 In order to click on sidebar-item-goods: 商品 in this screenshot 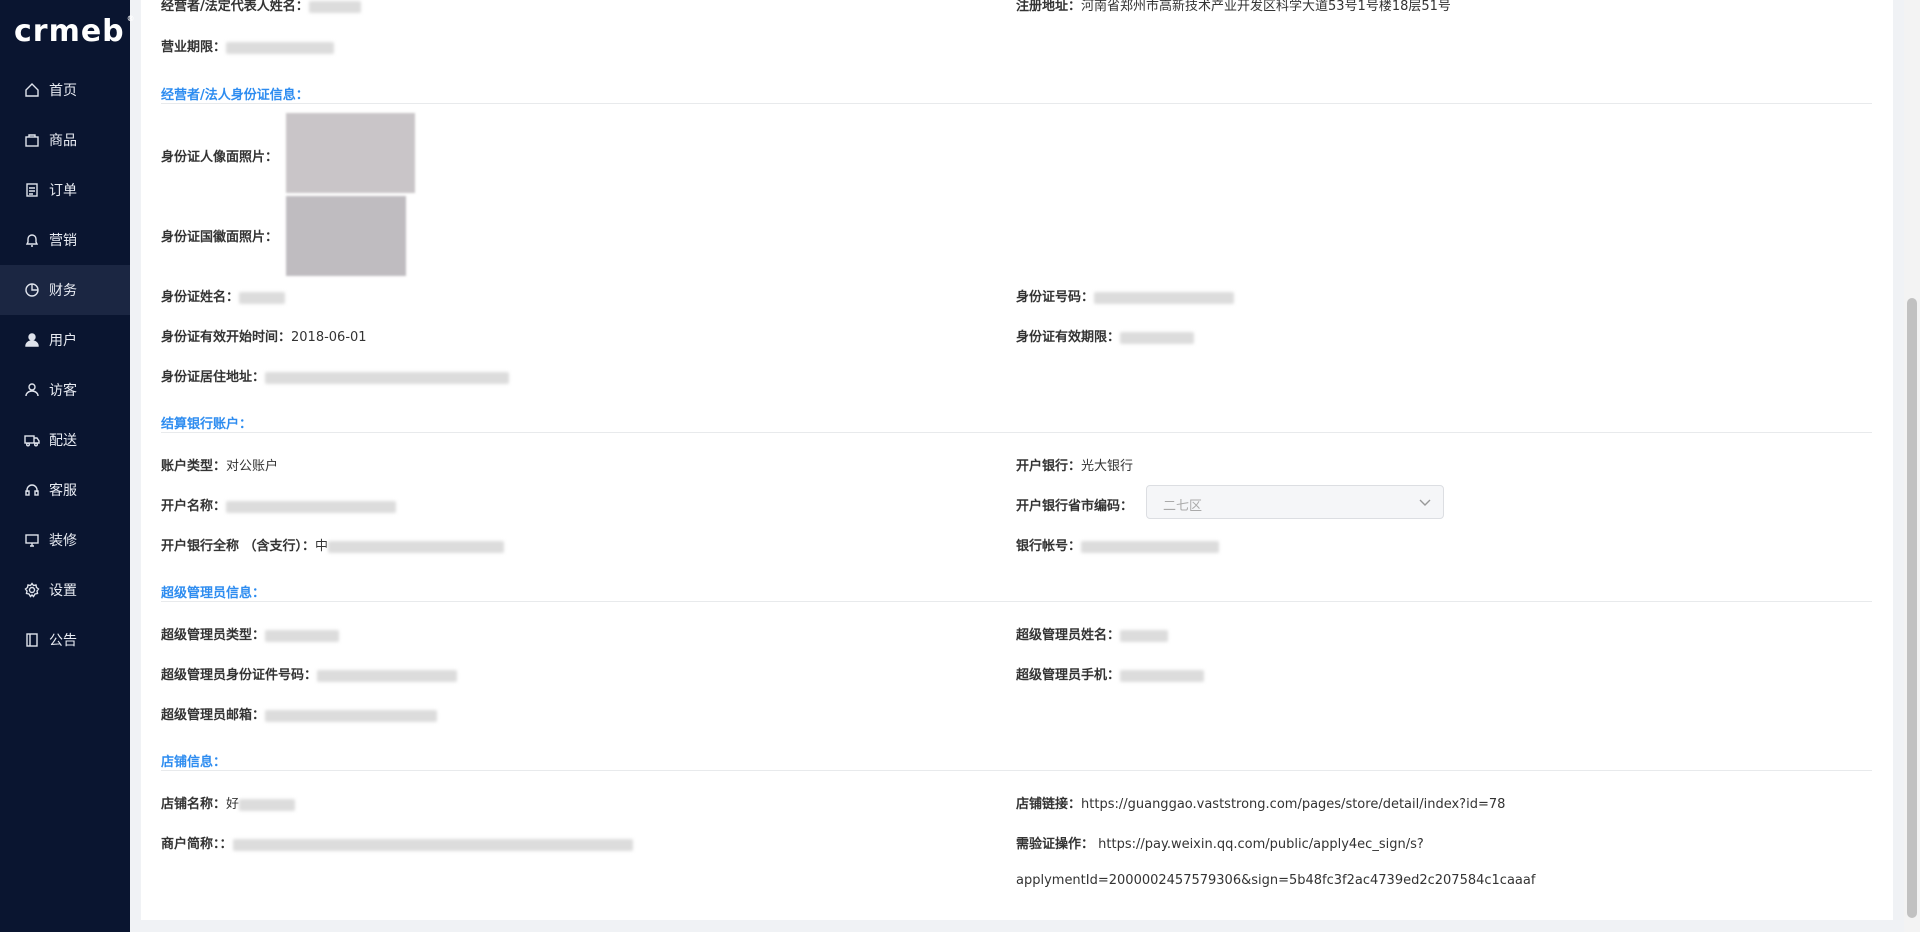, I will do `click(65, 140)`.